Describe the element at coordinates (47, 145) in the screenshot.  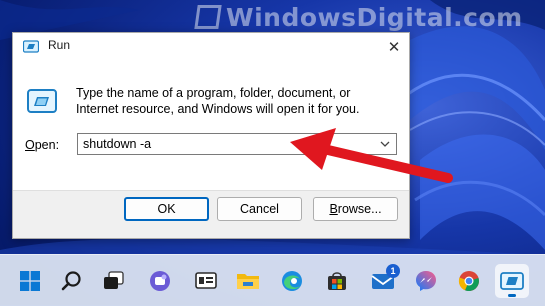
I see `open-label-text: pen:` at that location.